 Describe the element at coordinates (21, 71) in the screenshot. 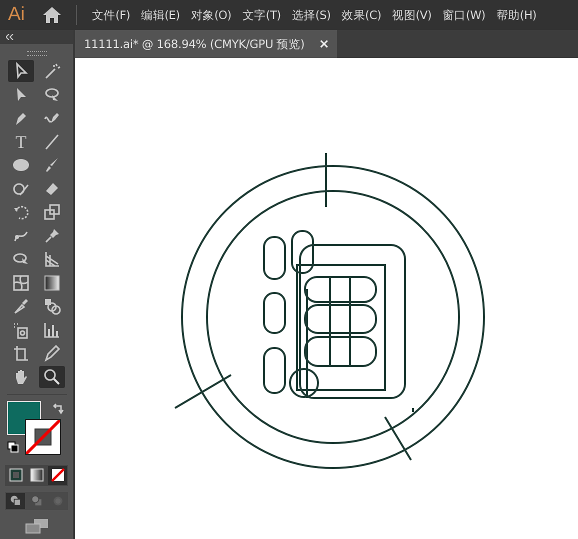

I see `arrow-pointer-icon` at that location.